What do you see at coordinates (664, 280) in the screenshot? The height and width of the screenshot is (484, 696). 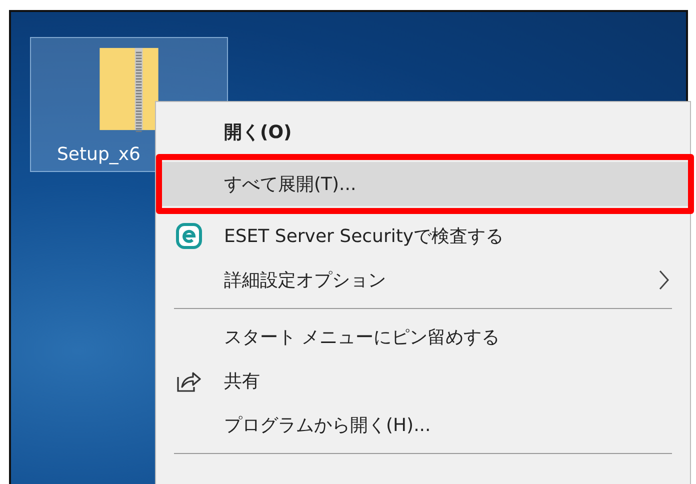 I see `chevron-right-icon` at bounding box center [664, 280].